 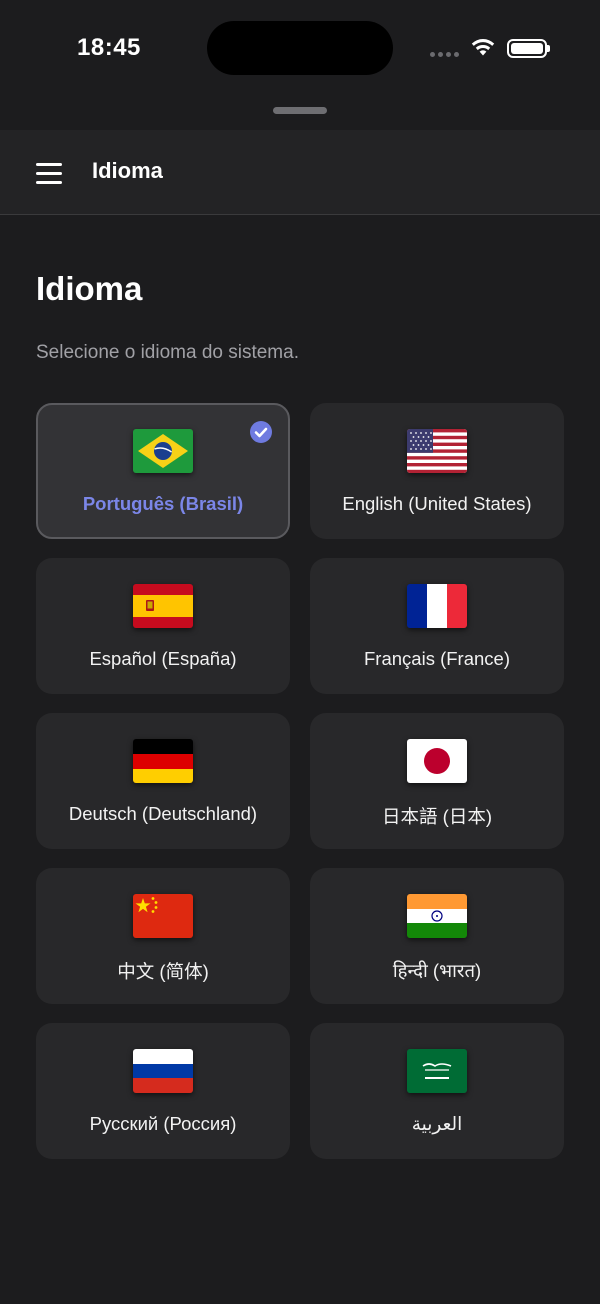 I want to click on language-card-ru-ru: Русский (Россия), so click(x=163, y=1091).